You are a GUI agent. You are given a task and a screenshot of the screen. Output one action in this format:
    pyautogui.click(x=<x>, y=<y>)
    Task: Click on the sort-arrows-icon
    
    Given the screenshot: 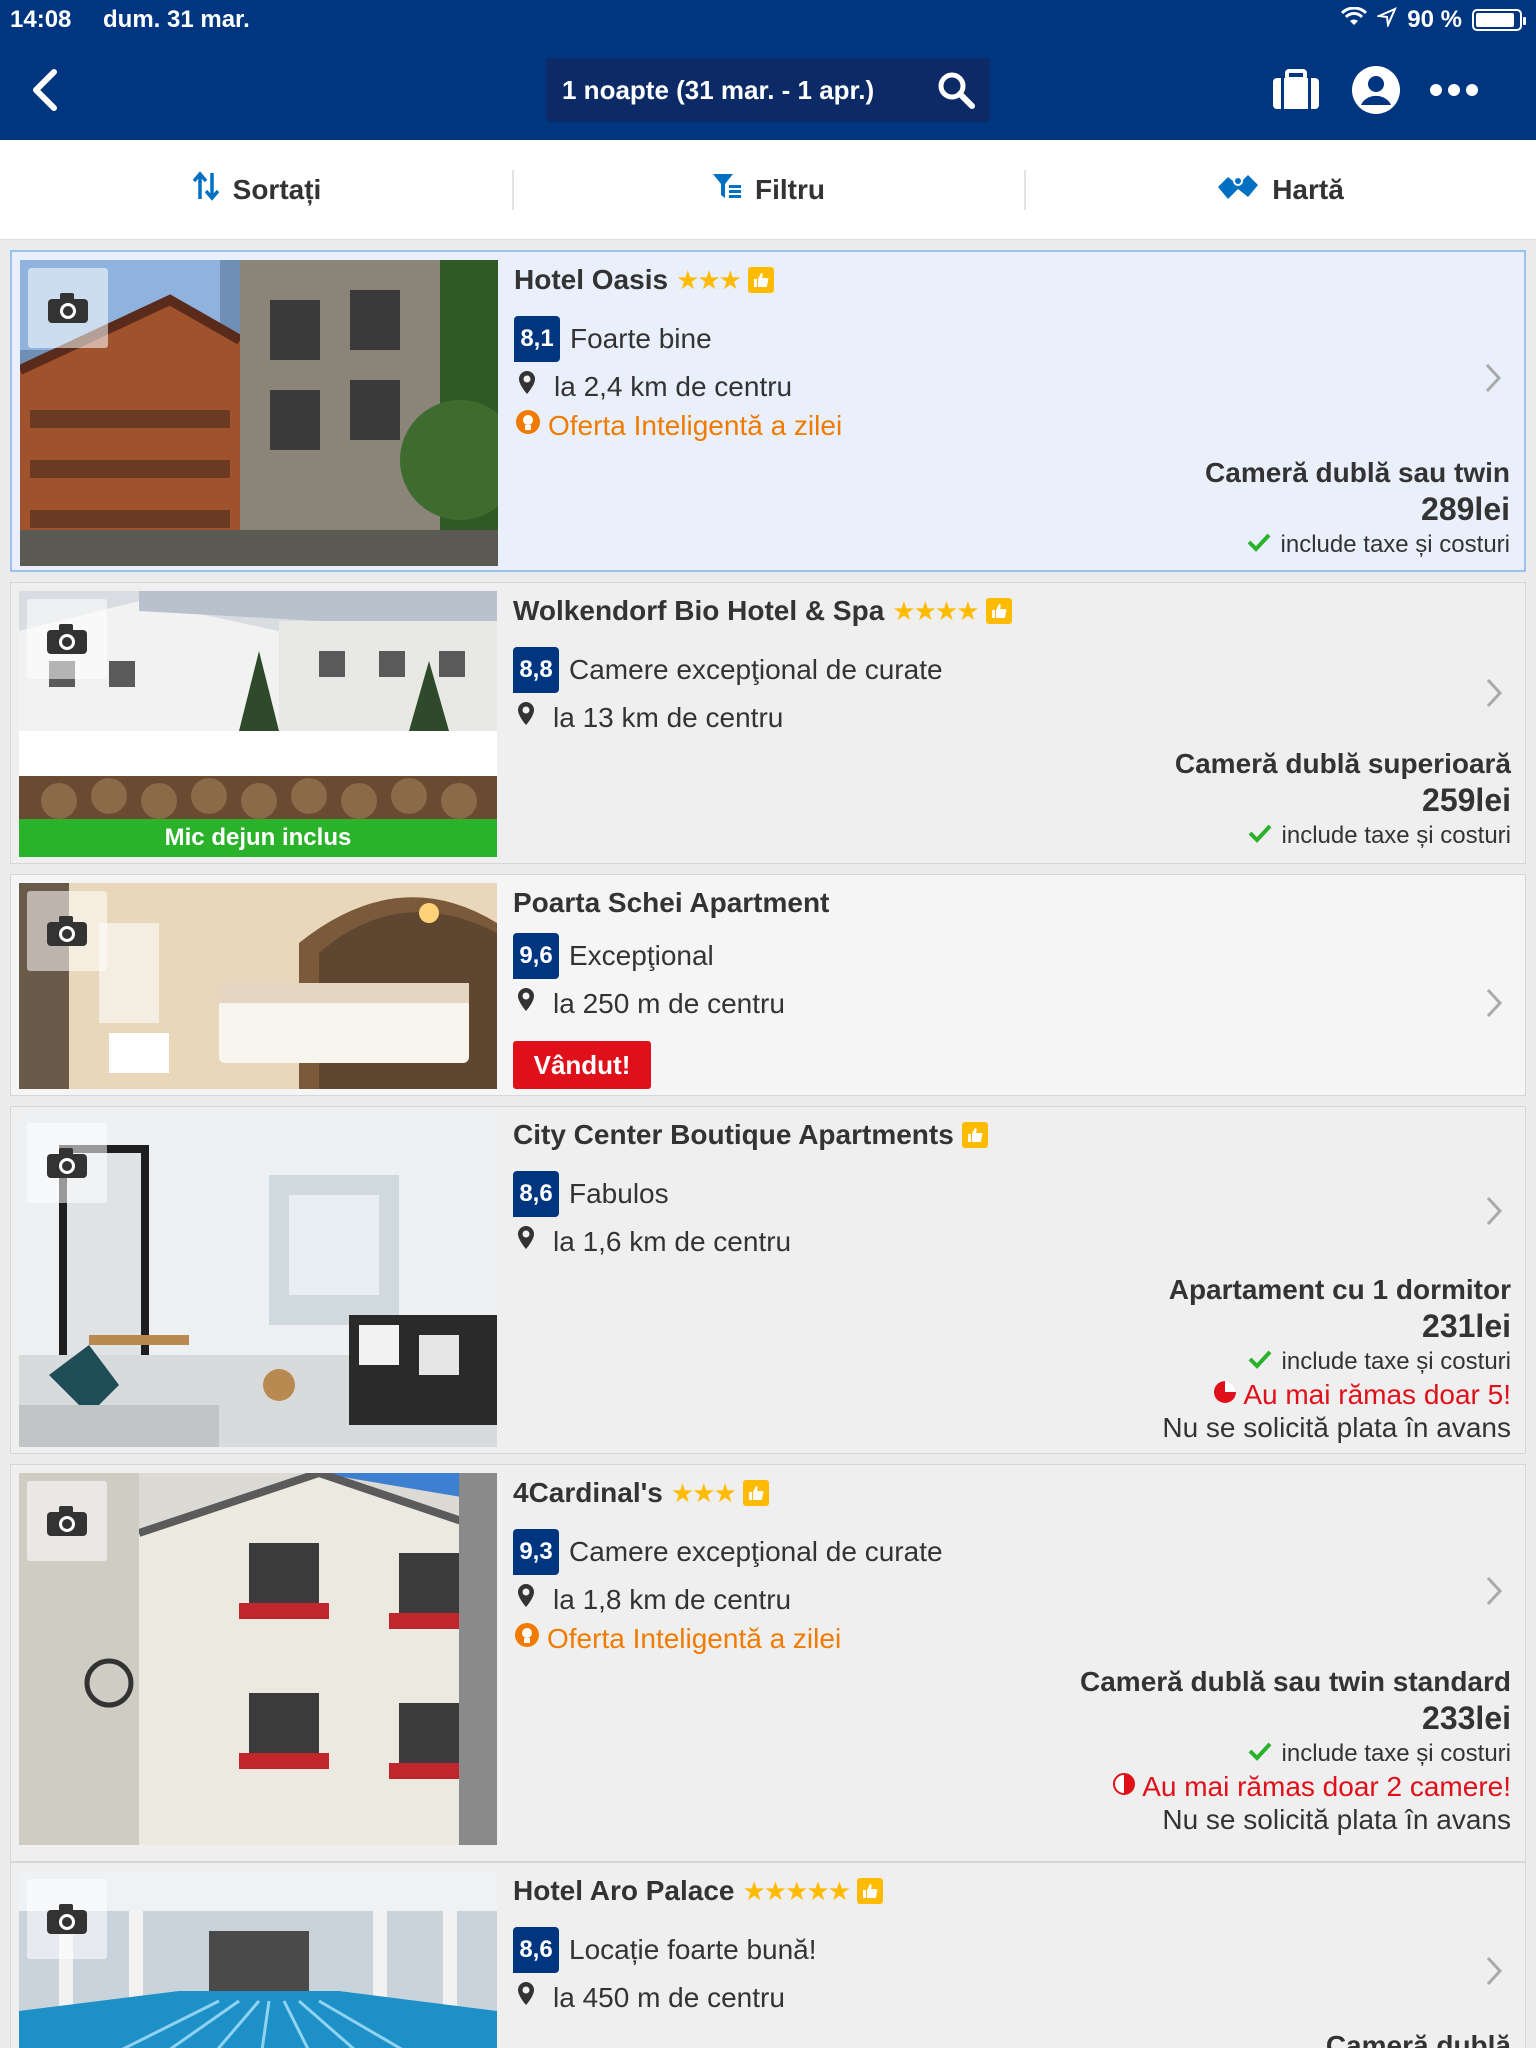 What is the action you would take?
    pyautogui.click(x=206, y=189)
    